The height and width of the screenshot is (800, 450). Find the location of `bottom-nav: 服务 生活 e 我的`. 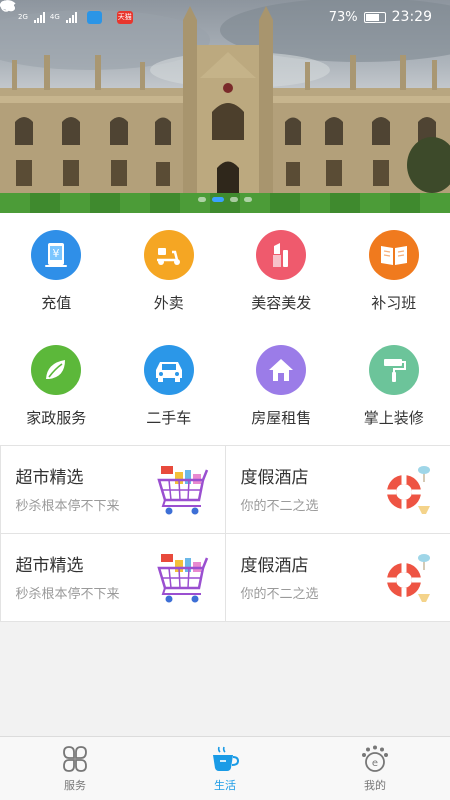

bottom-nav: 服务 生活 e 我的 is located at coordinates (225, 768).